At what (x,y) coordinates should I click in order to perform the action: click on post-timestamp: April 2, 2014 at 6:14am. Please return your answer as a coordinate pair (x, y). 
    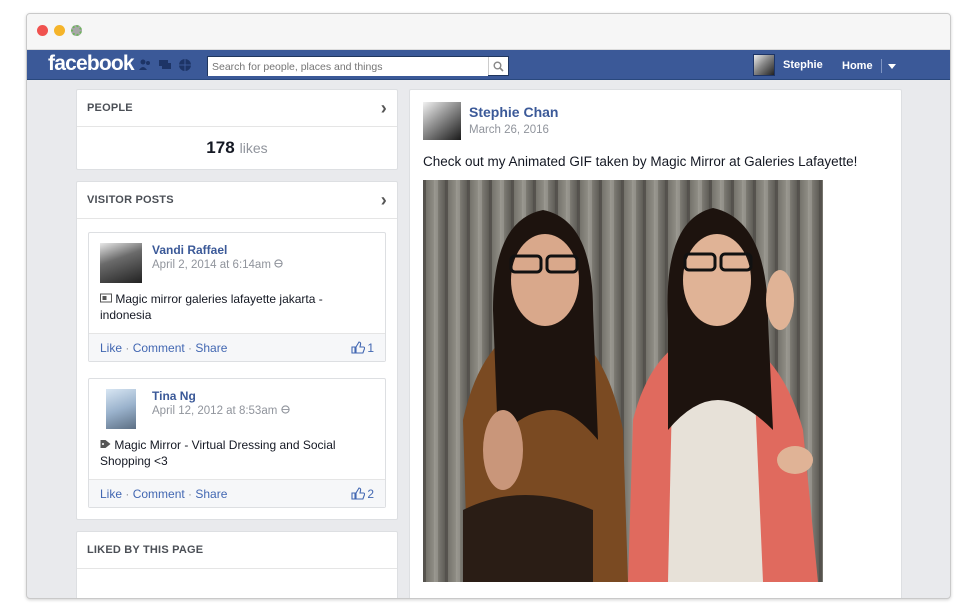
    Looking at the image, I should click on (211, 265).